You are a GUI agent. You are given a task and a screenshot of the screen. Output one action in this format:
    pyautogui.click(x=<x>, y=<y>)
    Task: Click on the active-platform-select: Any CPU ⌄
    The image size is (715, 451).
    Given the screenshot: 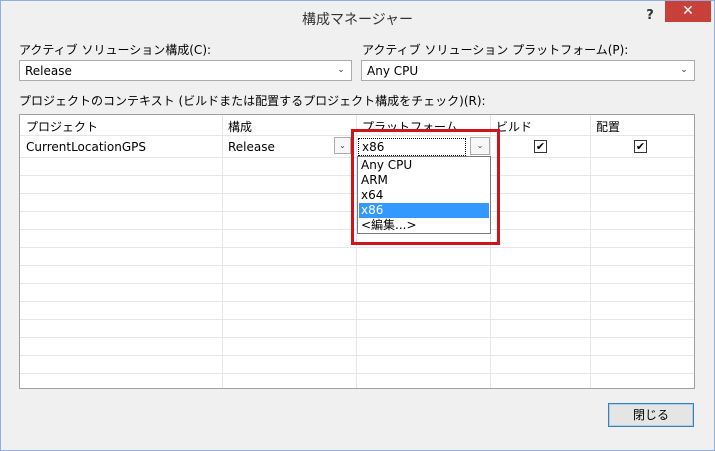 What is the action you would take?
    pyautogui.click(x=528, y=70)
    